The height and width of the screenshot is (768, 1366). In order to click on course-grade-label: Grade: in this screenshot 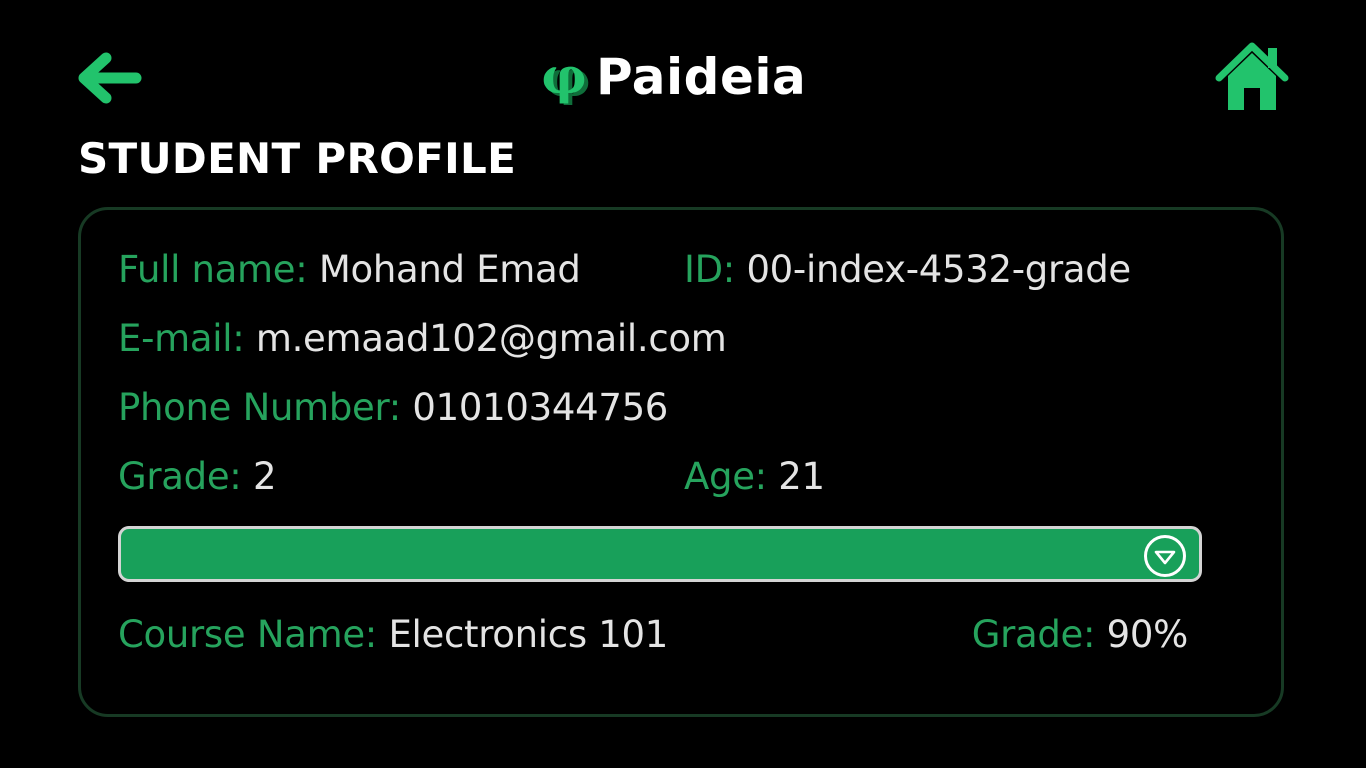, I will do `click(1033, 634)`.